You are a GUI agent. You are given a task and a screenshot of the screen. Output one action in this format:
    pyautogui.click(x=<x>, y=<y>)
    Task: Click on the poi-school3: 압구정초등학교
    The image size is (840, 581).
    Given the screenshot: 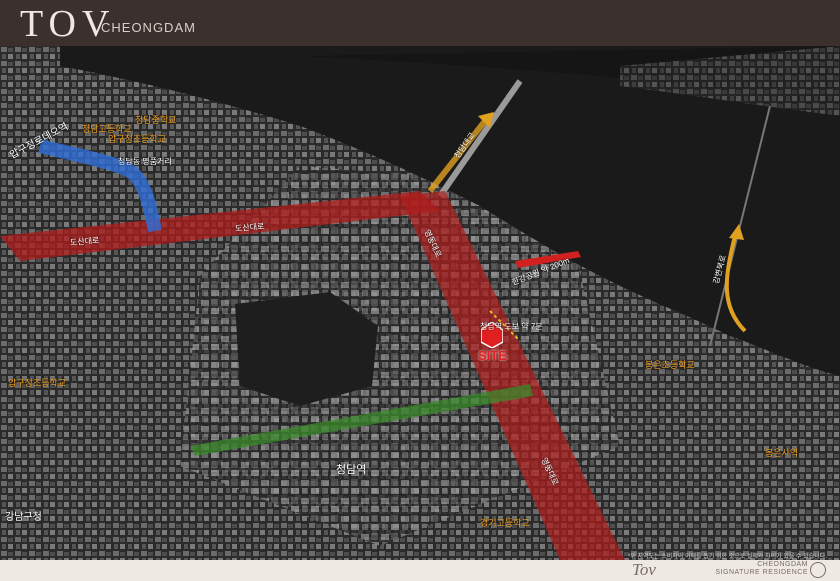 What is the action you would take?
    pyautogui.click(x=137, y=139)
    